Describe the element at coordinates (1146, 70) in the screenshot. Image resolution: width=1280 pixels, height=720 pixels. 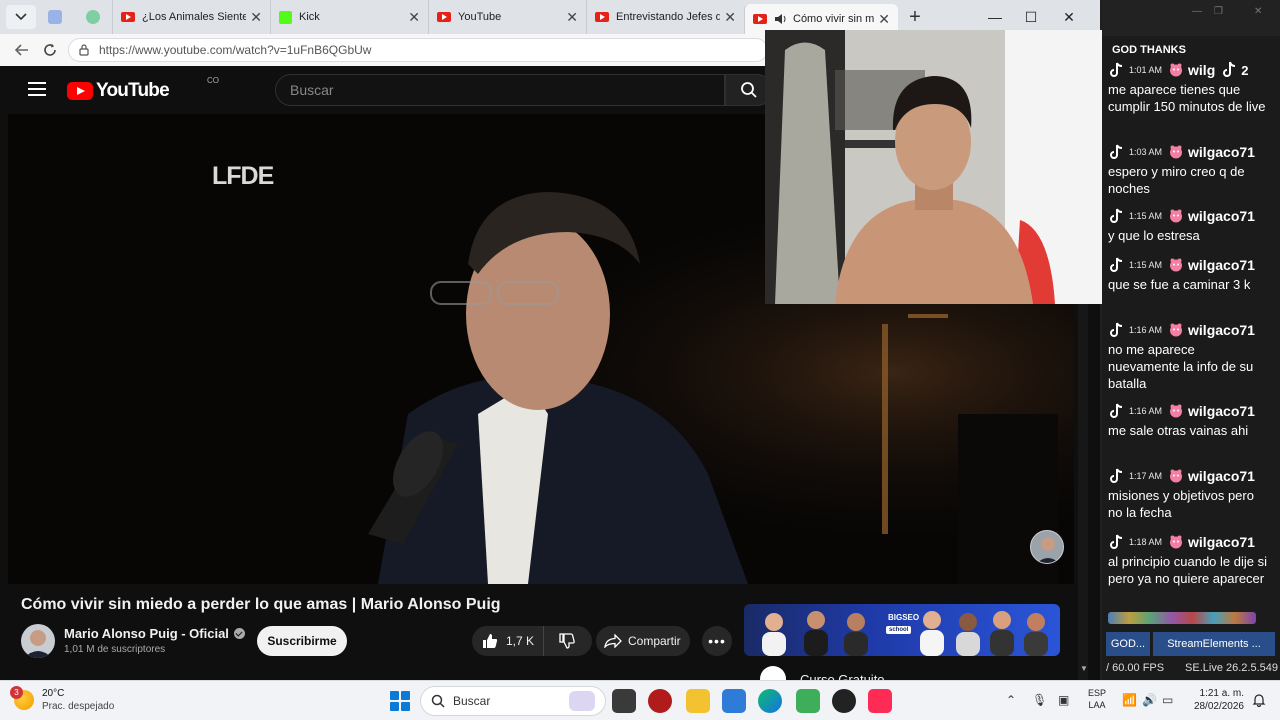
I see `message-time: 1:01 AM` at that location.